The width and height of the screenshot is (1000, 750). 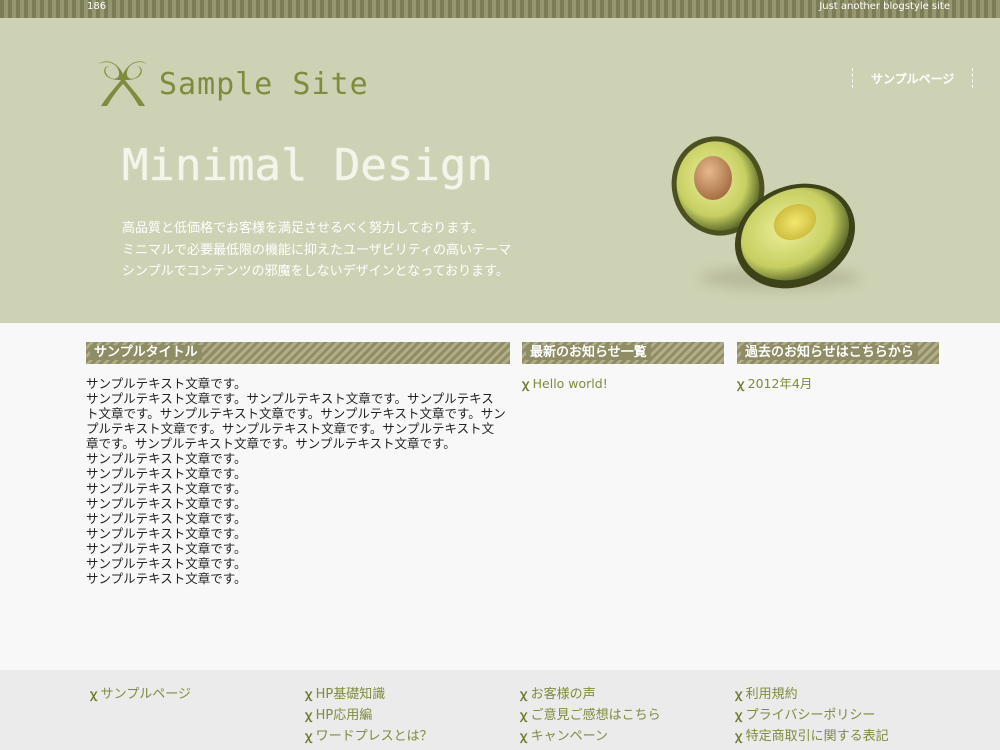 I want to click on post-count: 186, so click(x=97, y=6).